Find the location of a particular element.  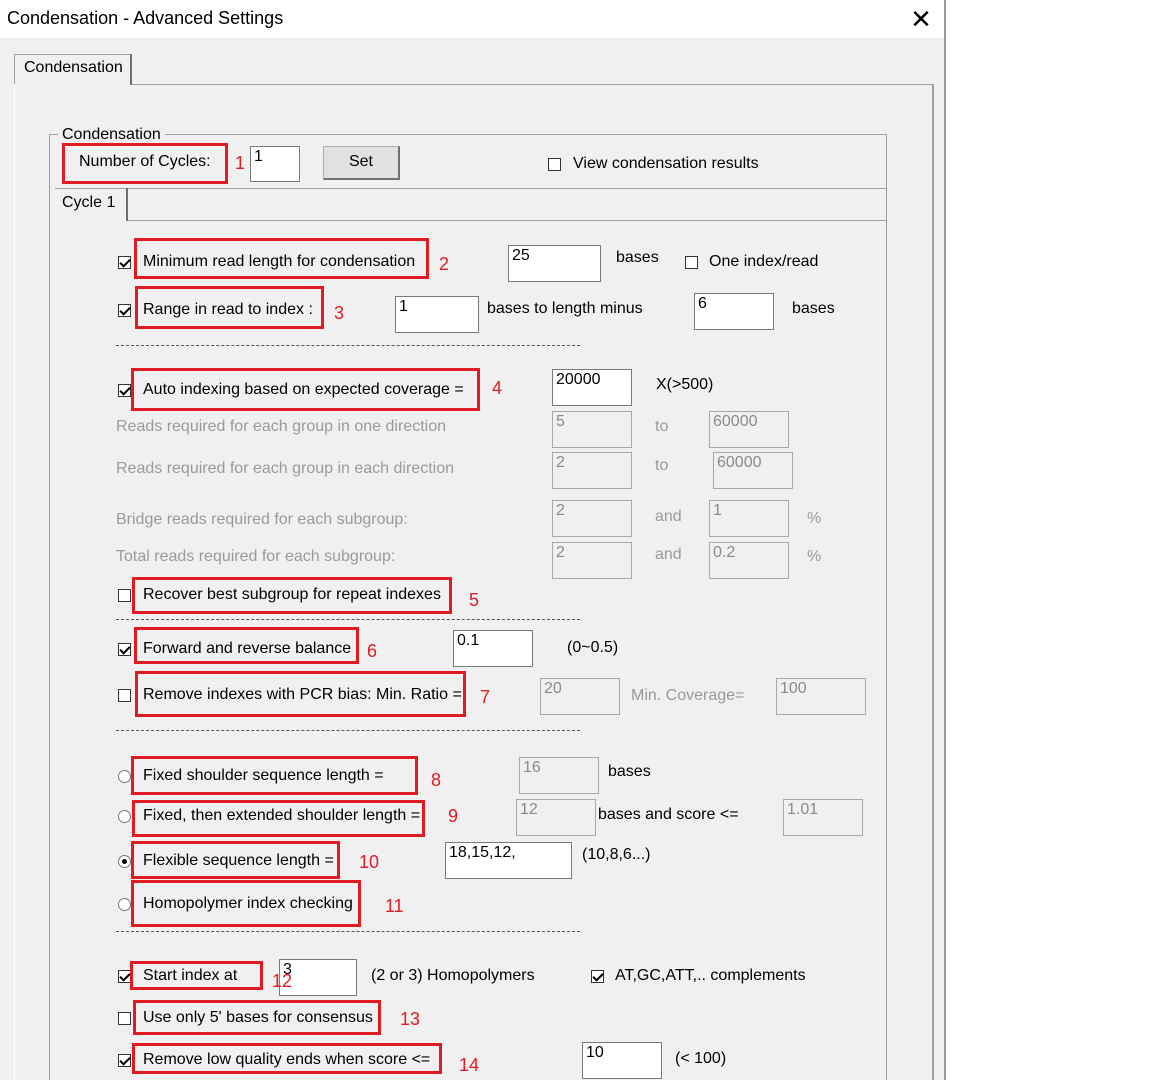

one-dir-max-input: 60000 is located at coordinates (749, 429).